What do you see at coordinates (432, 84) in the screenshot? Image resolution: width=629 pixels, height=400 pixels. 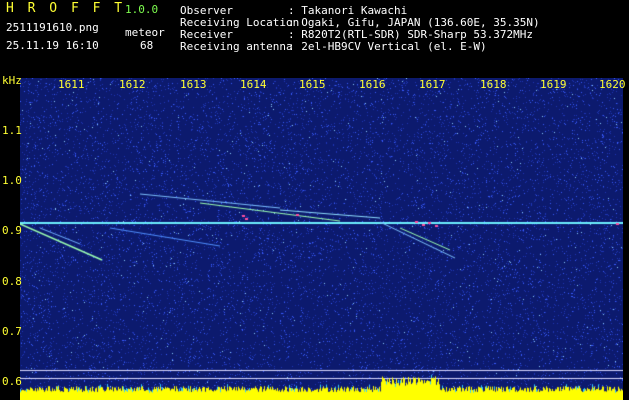 I see `x-tick-1617: 1617` at bounding box center [432, 84].